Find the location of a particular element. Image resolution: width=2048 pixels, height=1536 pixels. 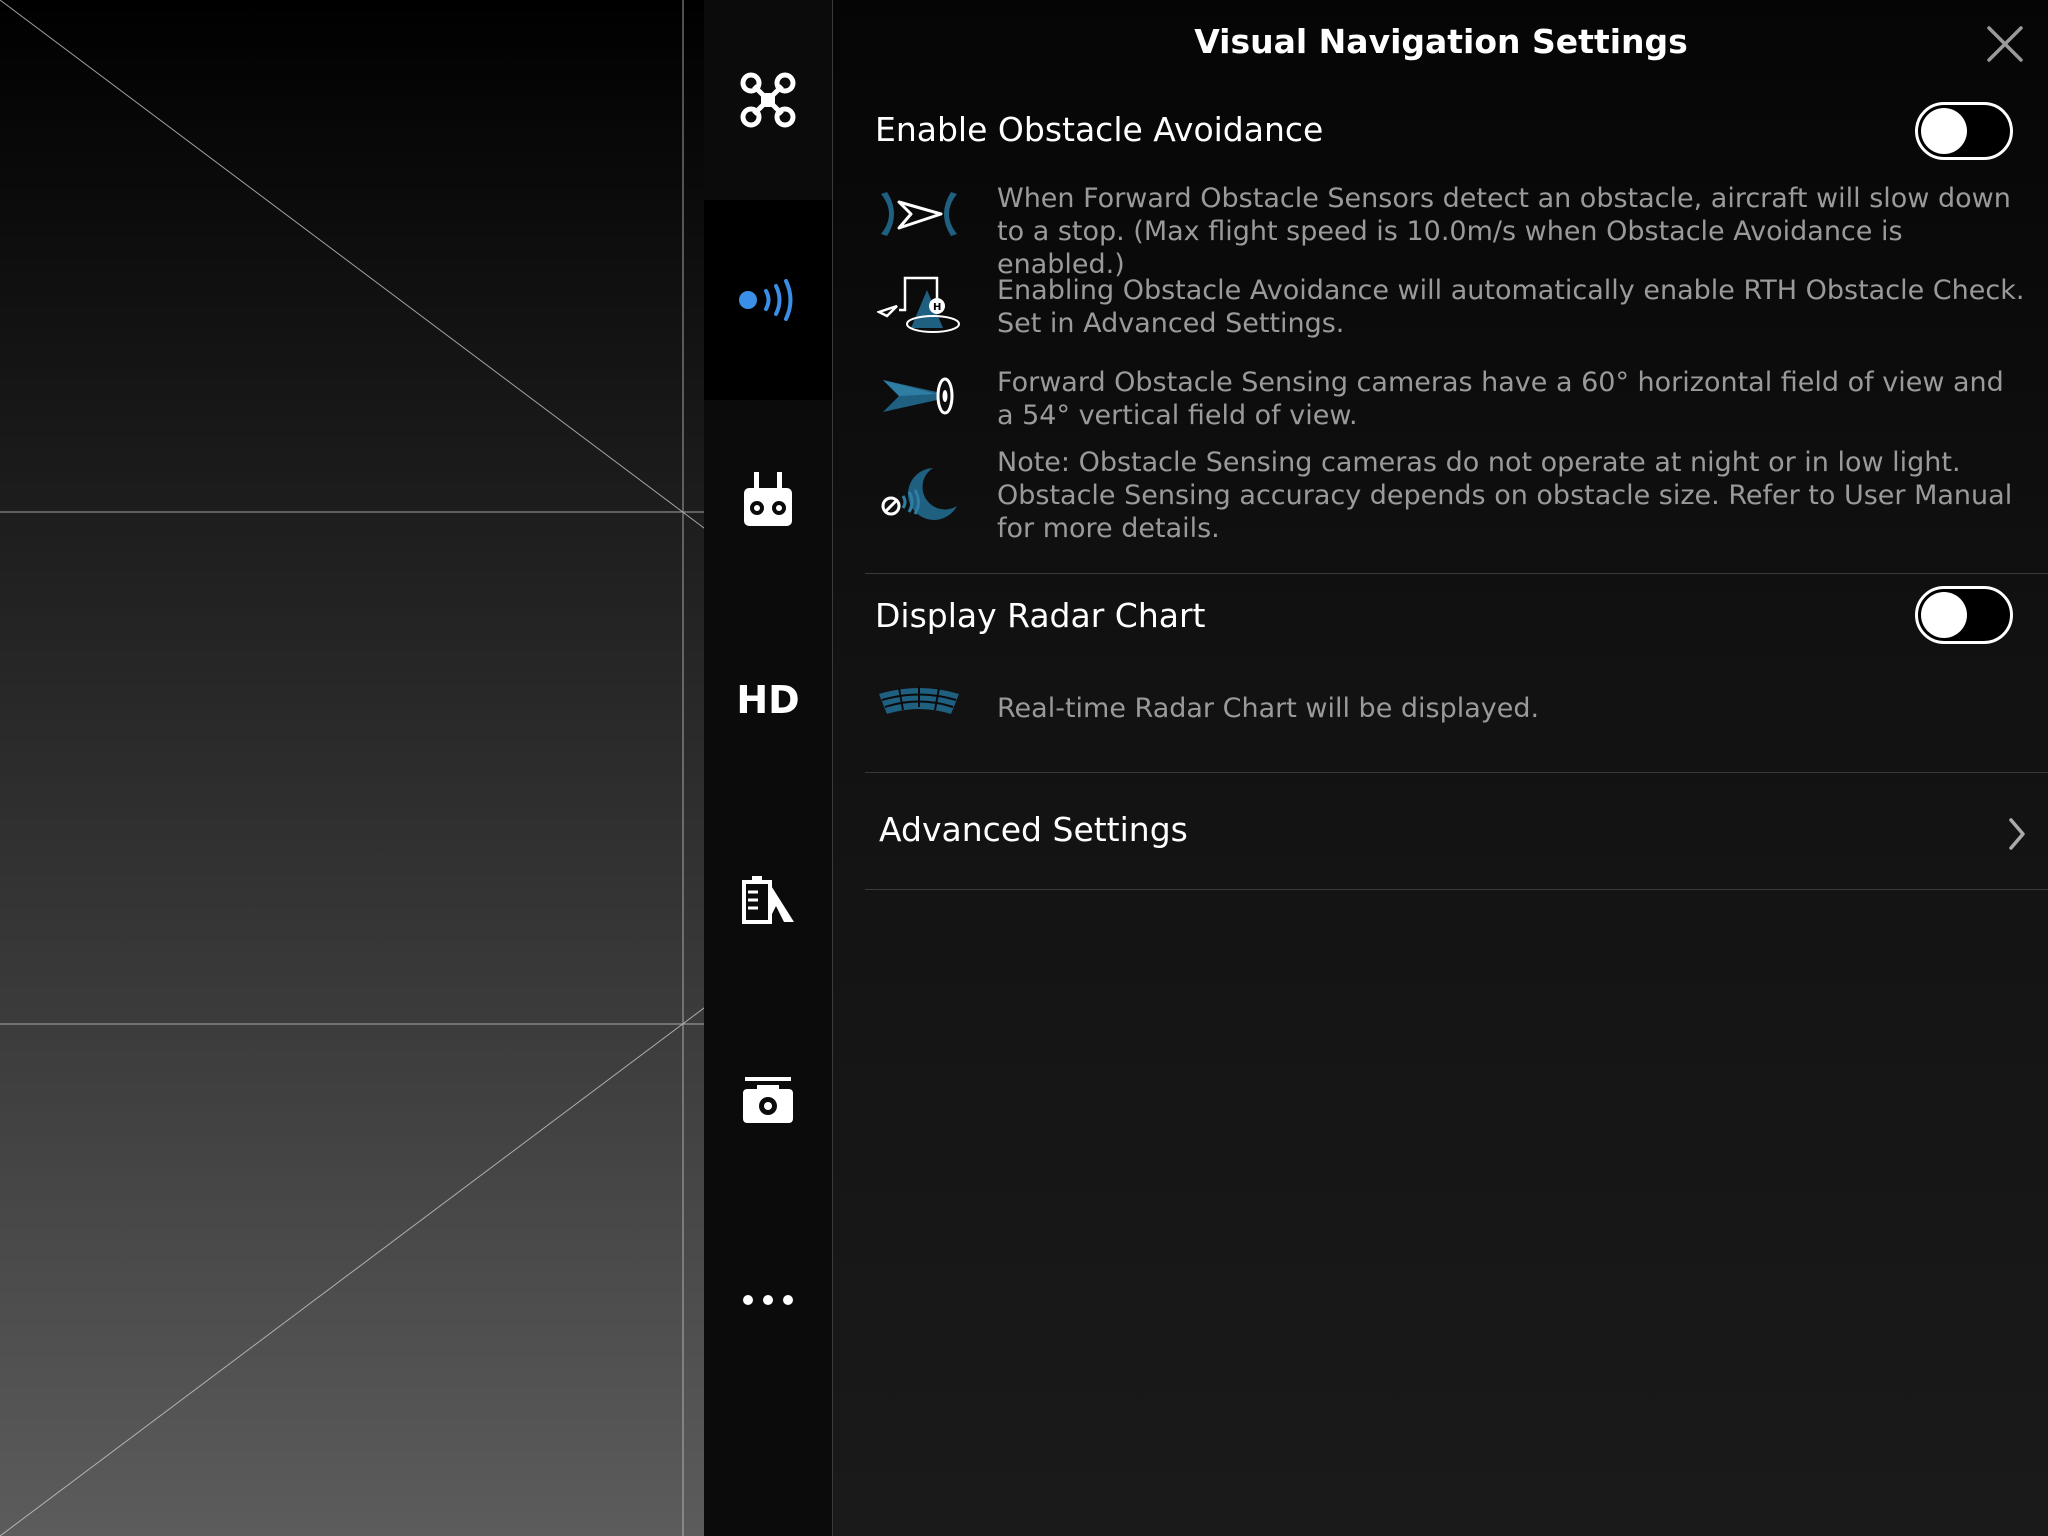

radar-chart-toggle is located at coordinates (1964, 615).